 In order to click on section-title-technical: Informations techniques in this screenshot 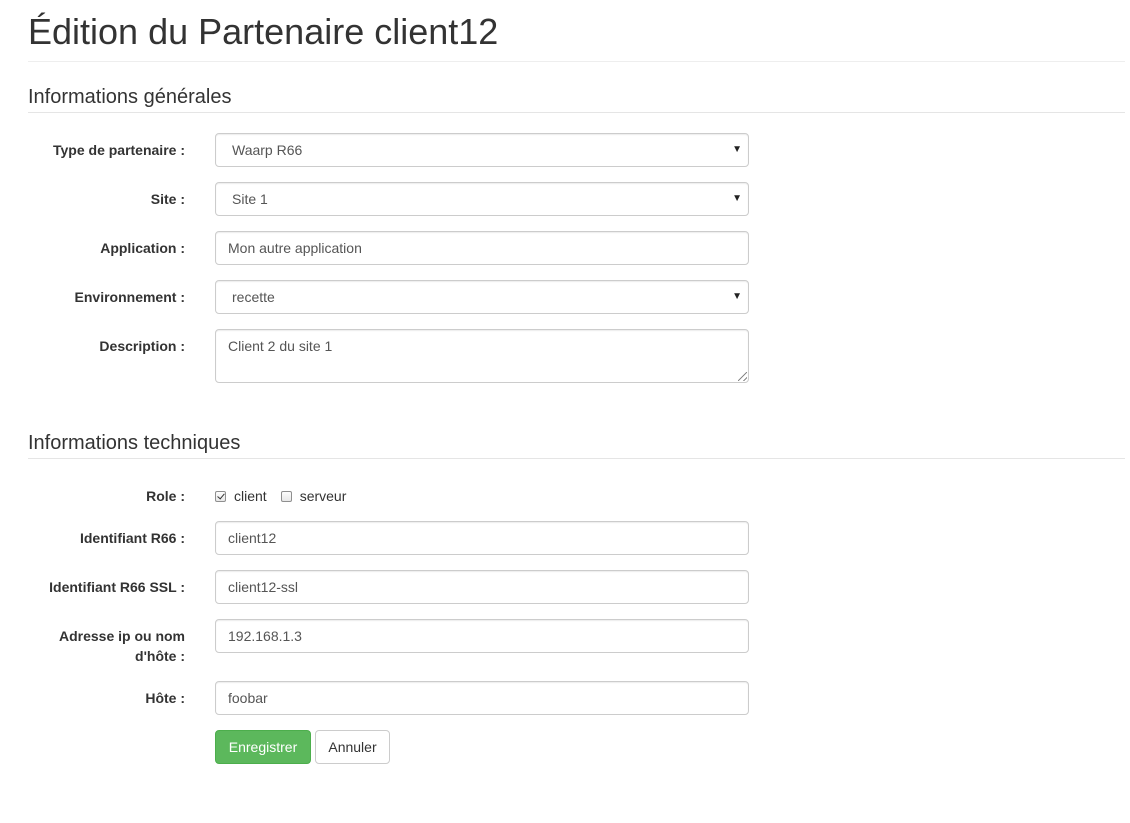, I will do `click(134, 443)`.